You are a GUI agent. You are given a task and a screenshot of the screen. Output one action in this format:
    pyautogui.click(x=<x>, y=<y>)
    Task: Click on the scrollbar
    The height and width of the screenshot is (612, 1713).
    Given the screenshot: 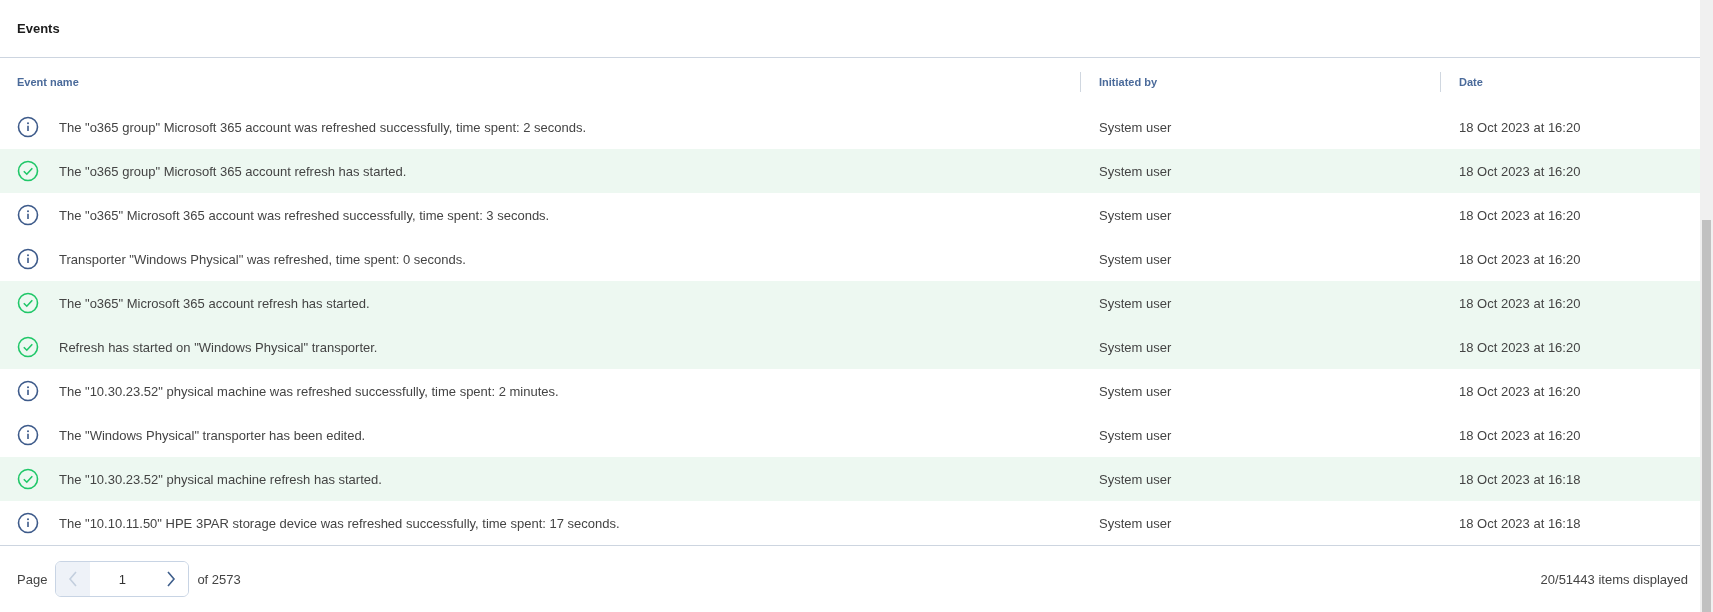 What is the action you would take?
    pyautogui.click(x=1706, y=306)
    